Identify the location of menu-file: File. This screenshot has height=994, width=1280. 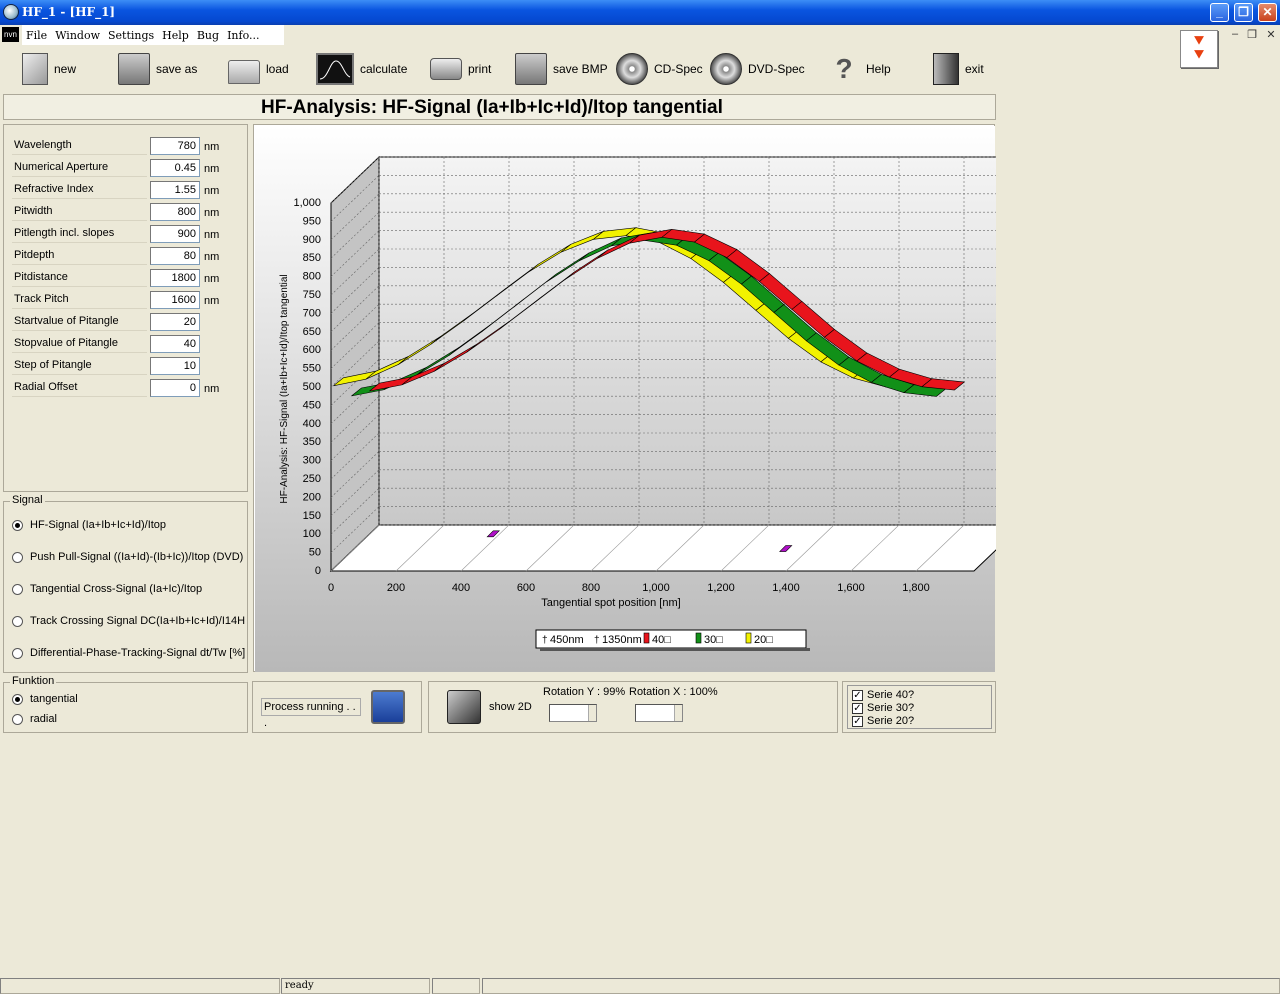
(36, 35).